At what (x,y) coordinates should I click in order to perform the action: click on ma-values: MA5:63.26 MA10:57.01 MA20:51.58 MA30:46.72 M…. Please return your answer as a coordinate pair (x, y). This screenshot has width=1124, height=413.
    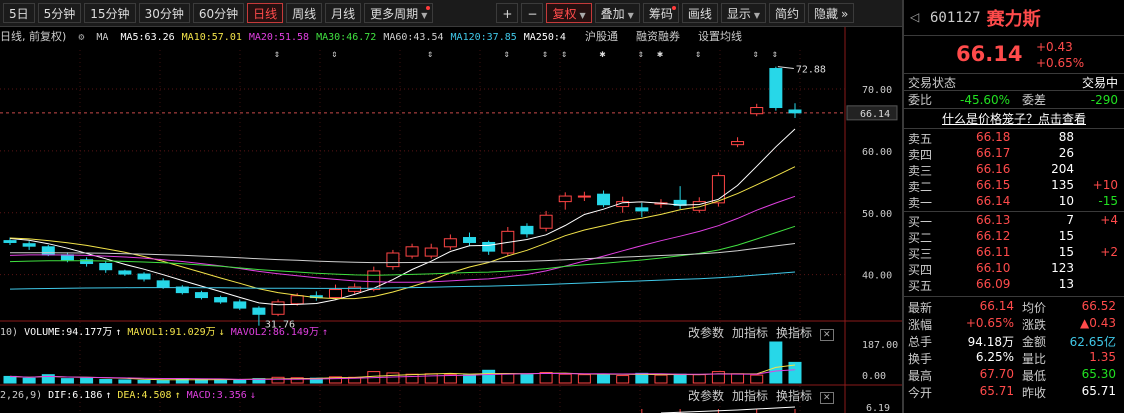
    Looking at the image, I should click on (346, 37).